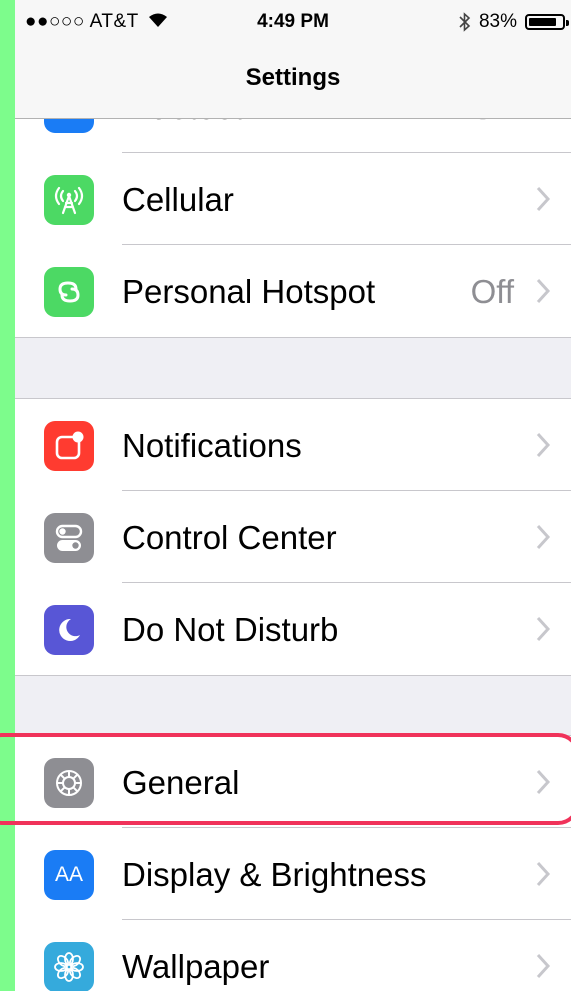  I want to click on personal-hotspot-value: Off, so click(492, 291).